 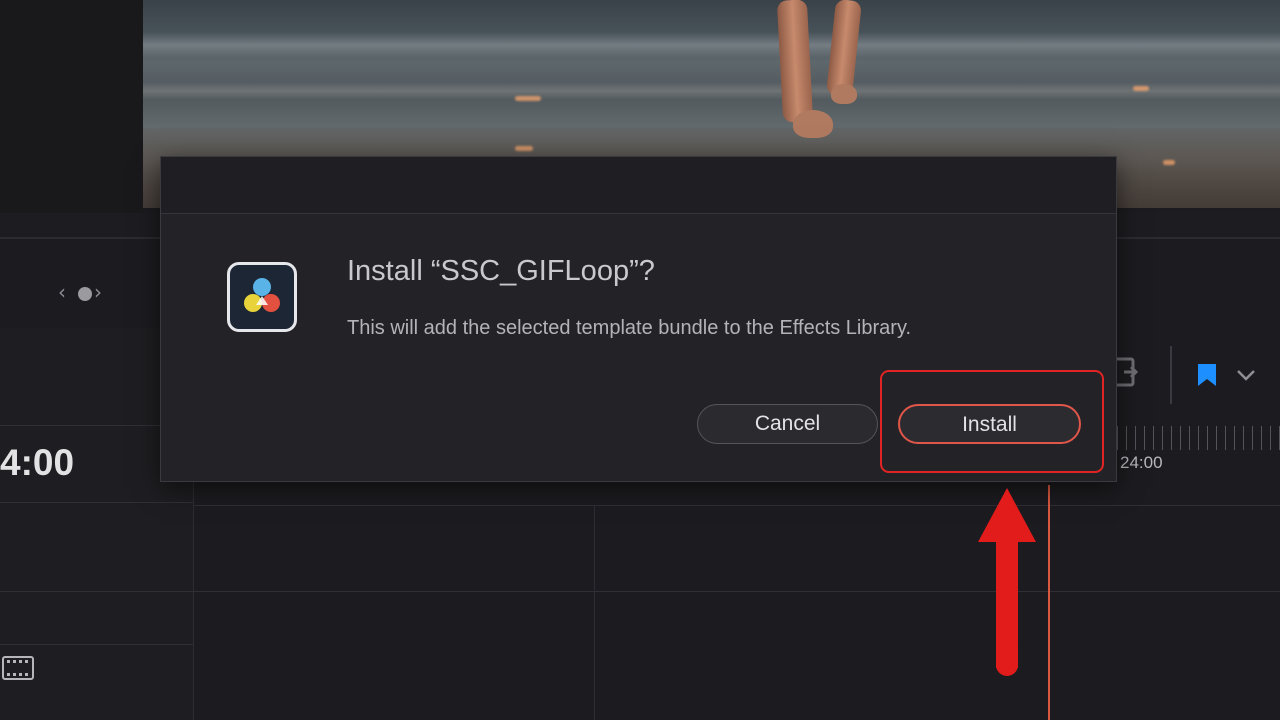 I want to click on davinci-resolve-logo-icon, so click(x=262, y=297).